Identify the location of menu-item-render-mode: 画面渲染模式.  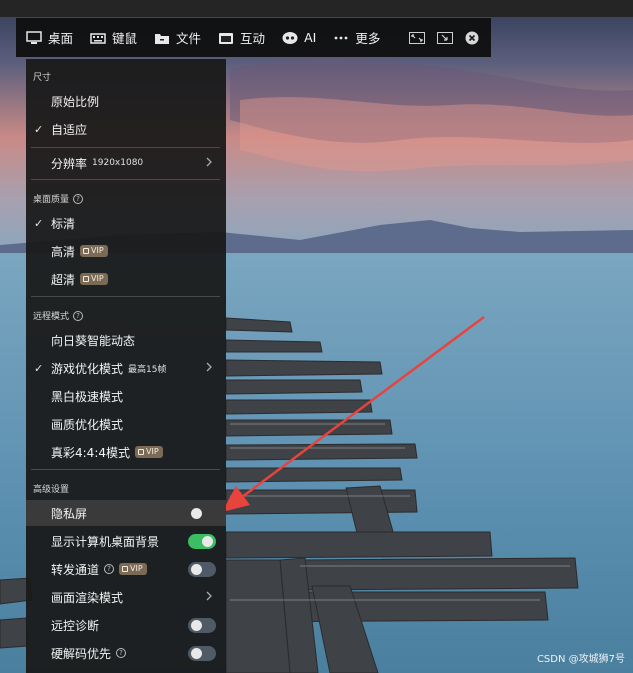
(126, 597).